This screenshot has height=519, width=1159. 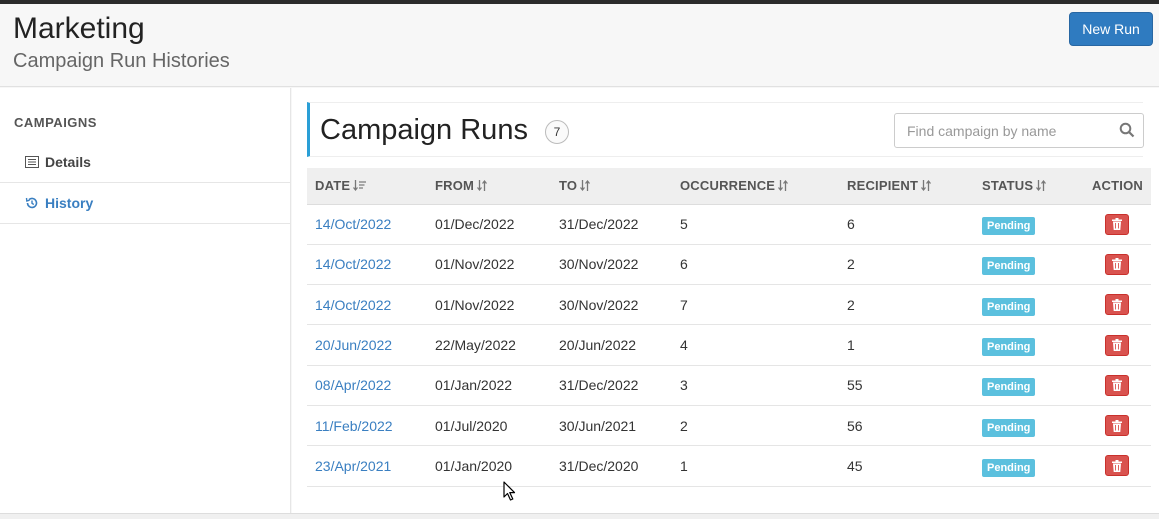 I want to click on recipient-cell: 45, so click(x=906, y=466).